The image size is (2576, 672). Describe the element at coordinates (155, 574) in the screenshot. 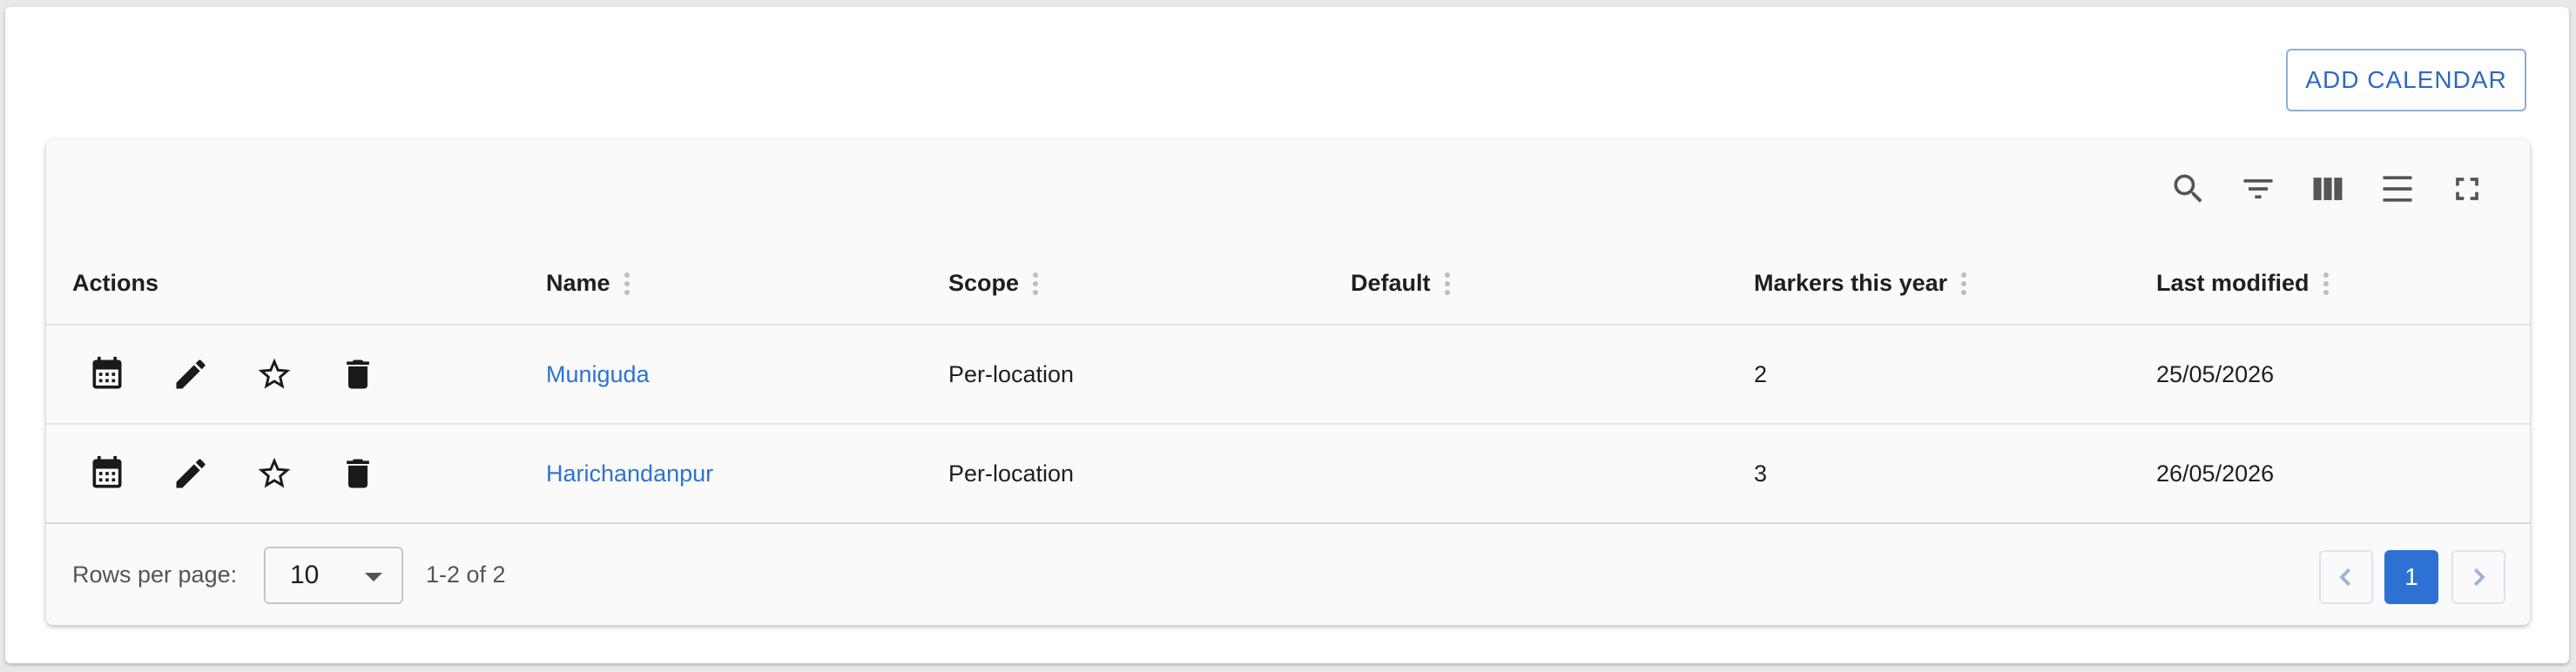

I see `rows-per-page-label: Rows per page:` at that location.